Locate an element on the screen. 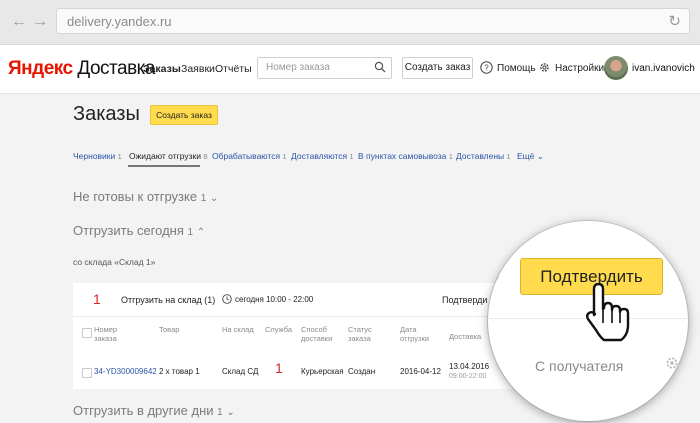 The image size is (700, 423). order-number-link: 34-YD300009642 is located at coordinates (125, 371).